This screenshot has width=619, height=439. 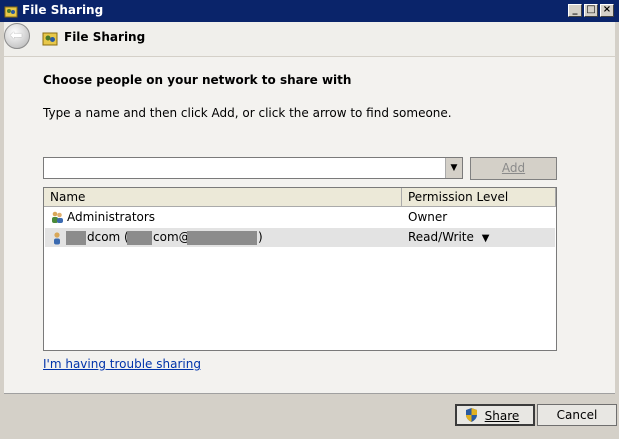 What do you see at coordinates (607, 10) in the screenshot?
I see `close-button: ×` at bounding box center [607, 10].